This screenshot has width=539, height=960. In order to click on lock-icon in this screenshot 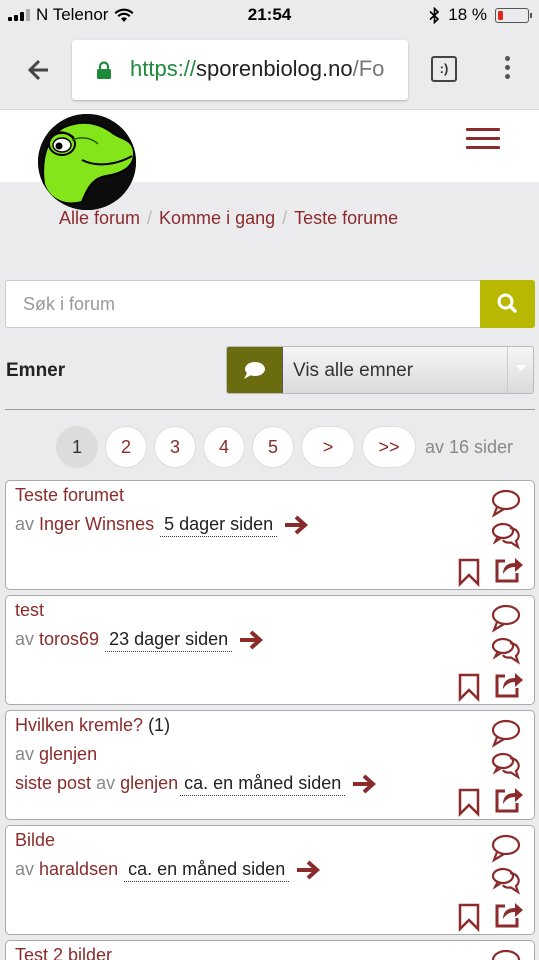, I will do `click(104, 70)`.